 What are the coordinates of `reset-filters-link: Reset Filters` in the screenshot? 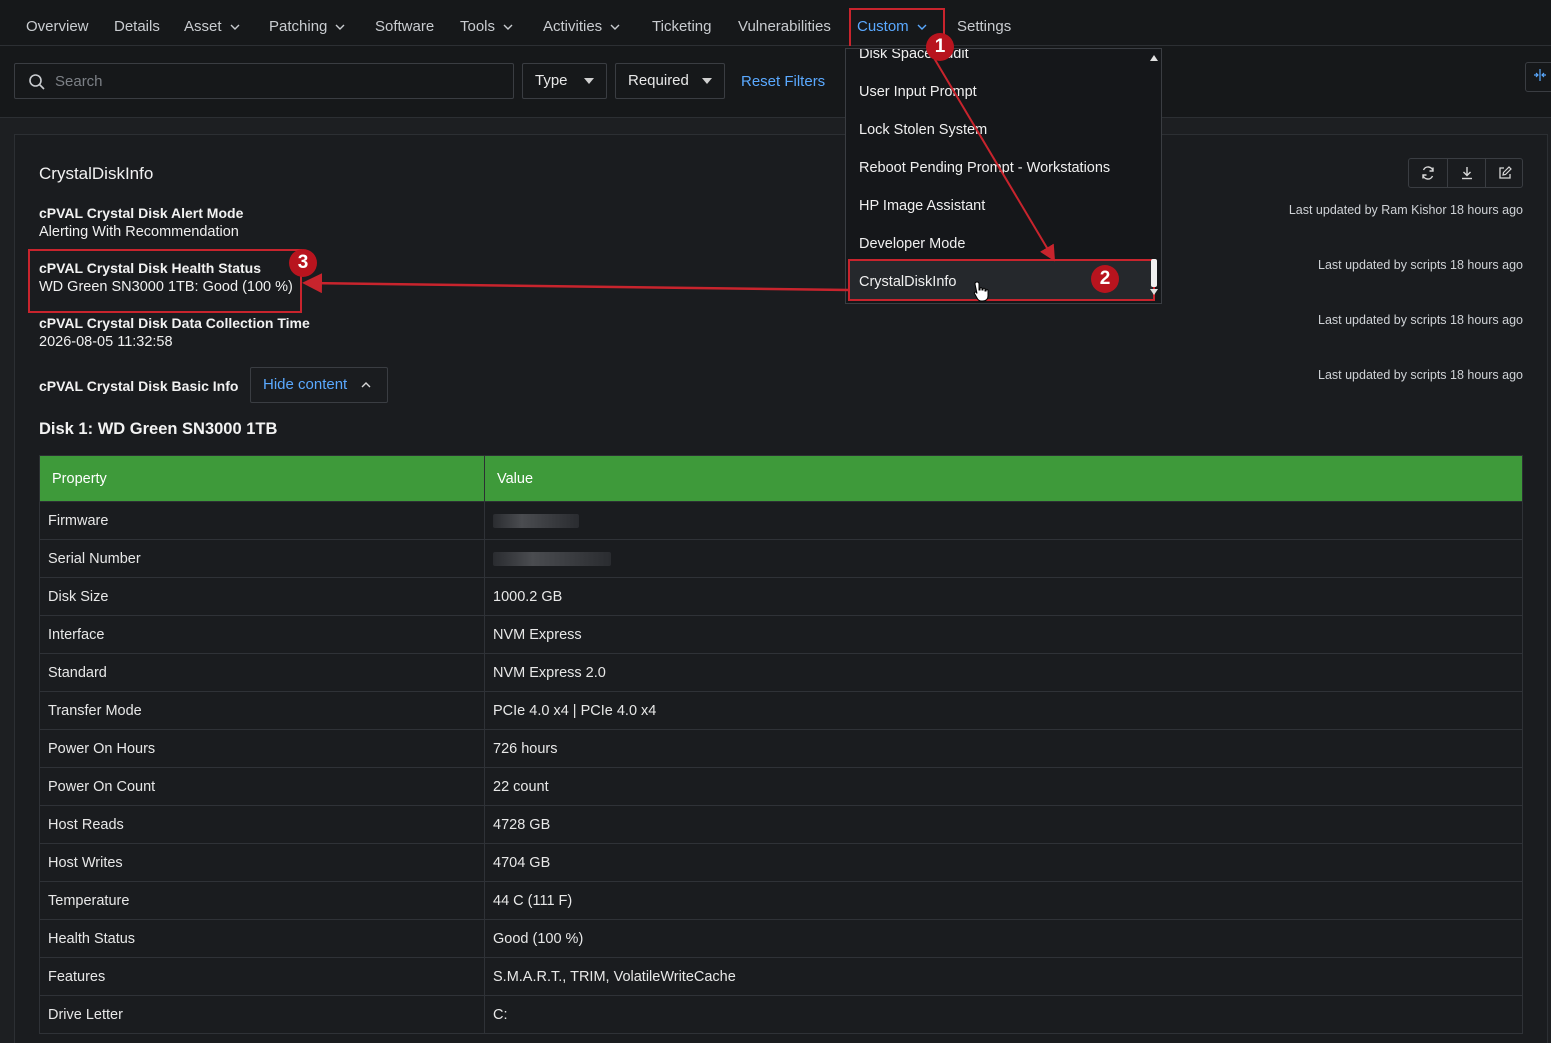 It's located at (783, 81).